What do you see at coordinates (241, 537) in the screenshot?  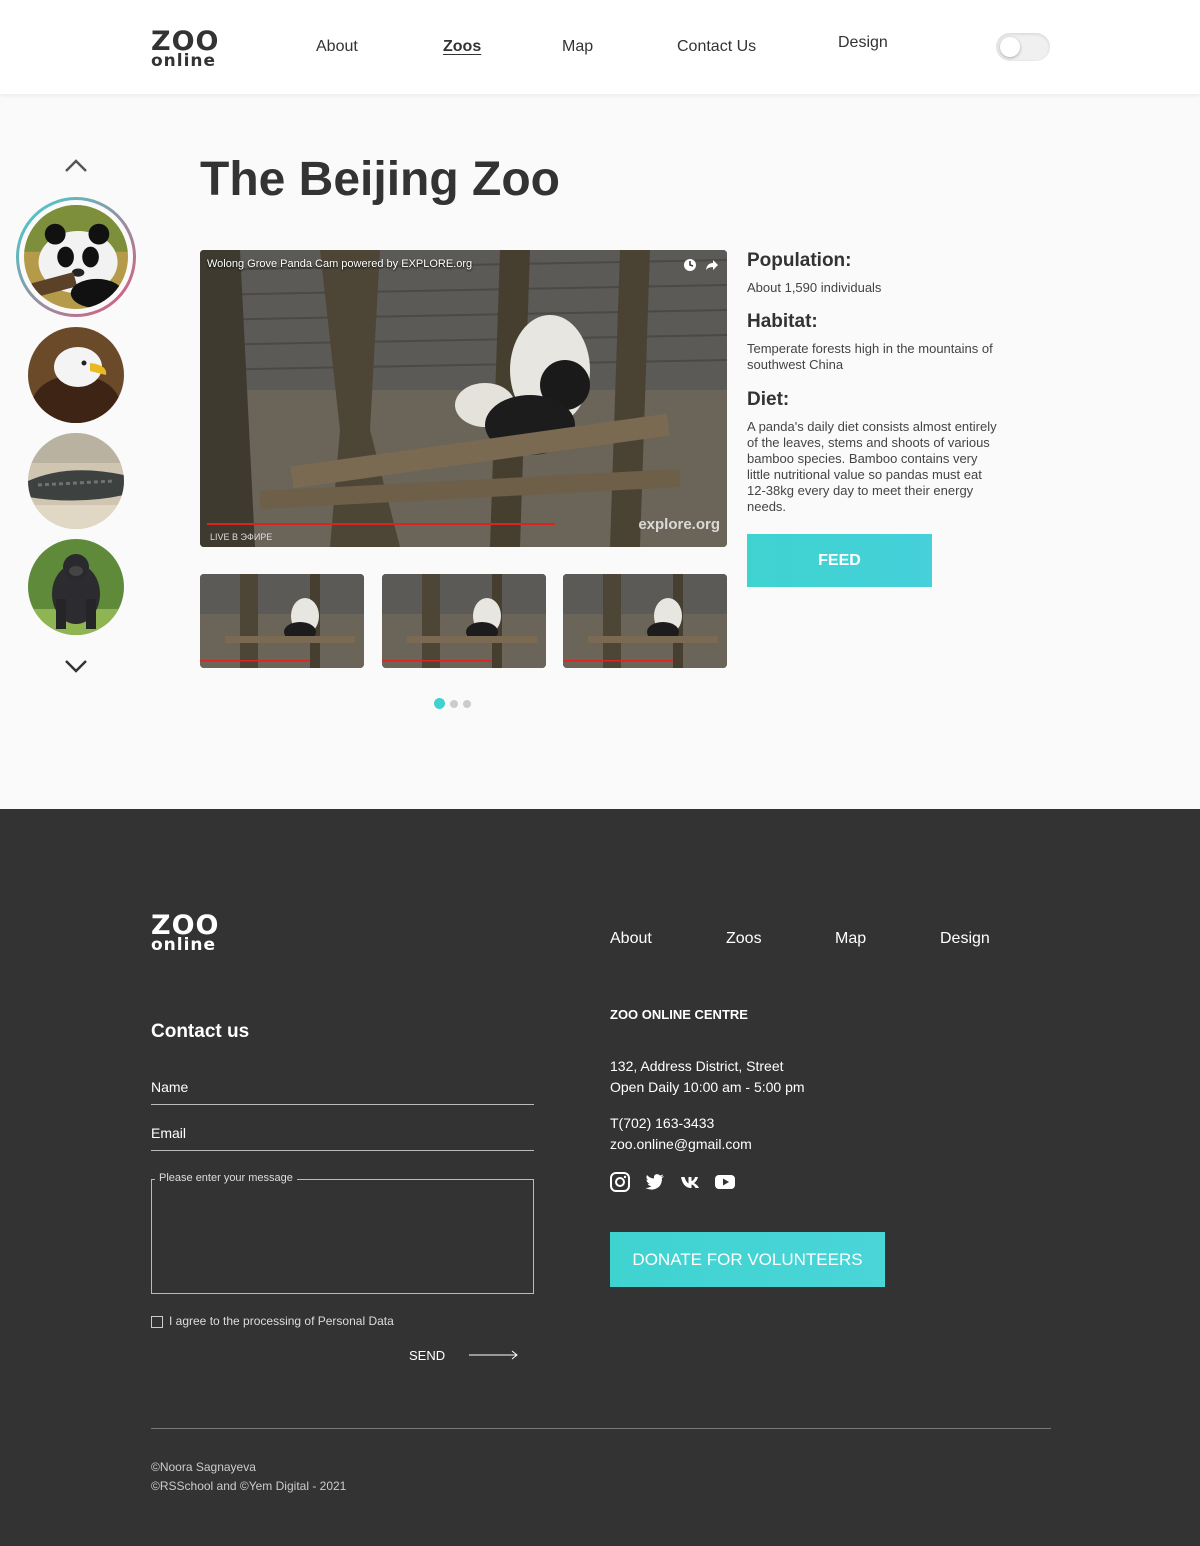 I see `video-live-label: LIVE В ЭФИРЕ` at bounding box center [241, 537].